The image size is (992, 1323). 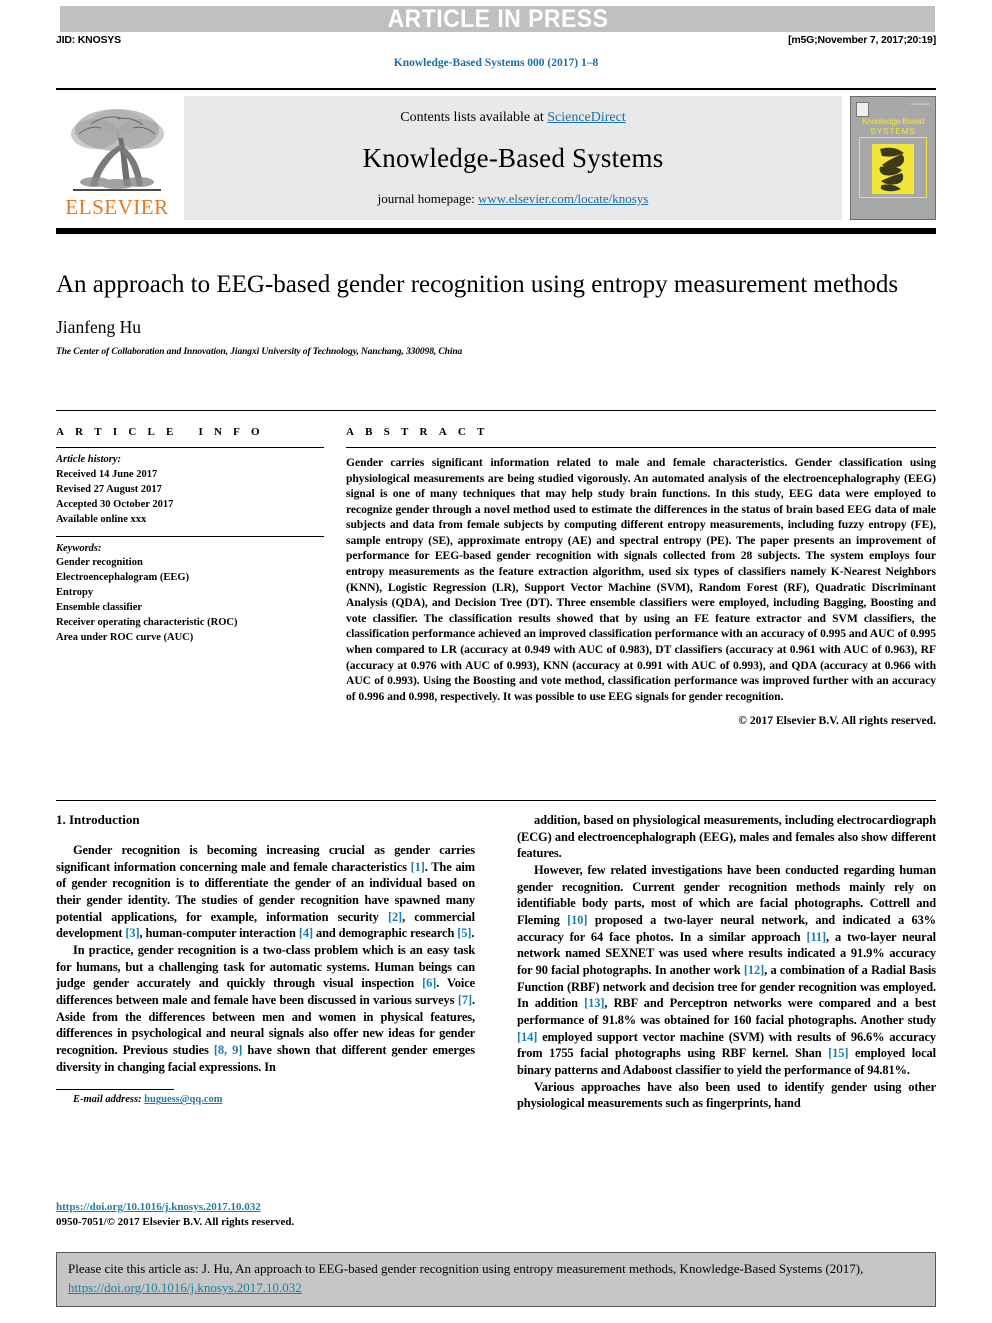 What do you see at coordinates (228, 1050) in the screenshot?
I see `citation-ref: [8, 9]` at bounding box center [228, 1050].